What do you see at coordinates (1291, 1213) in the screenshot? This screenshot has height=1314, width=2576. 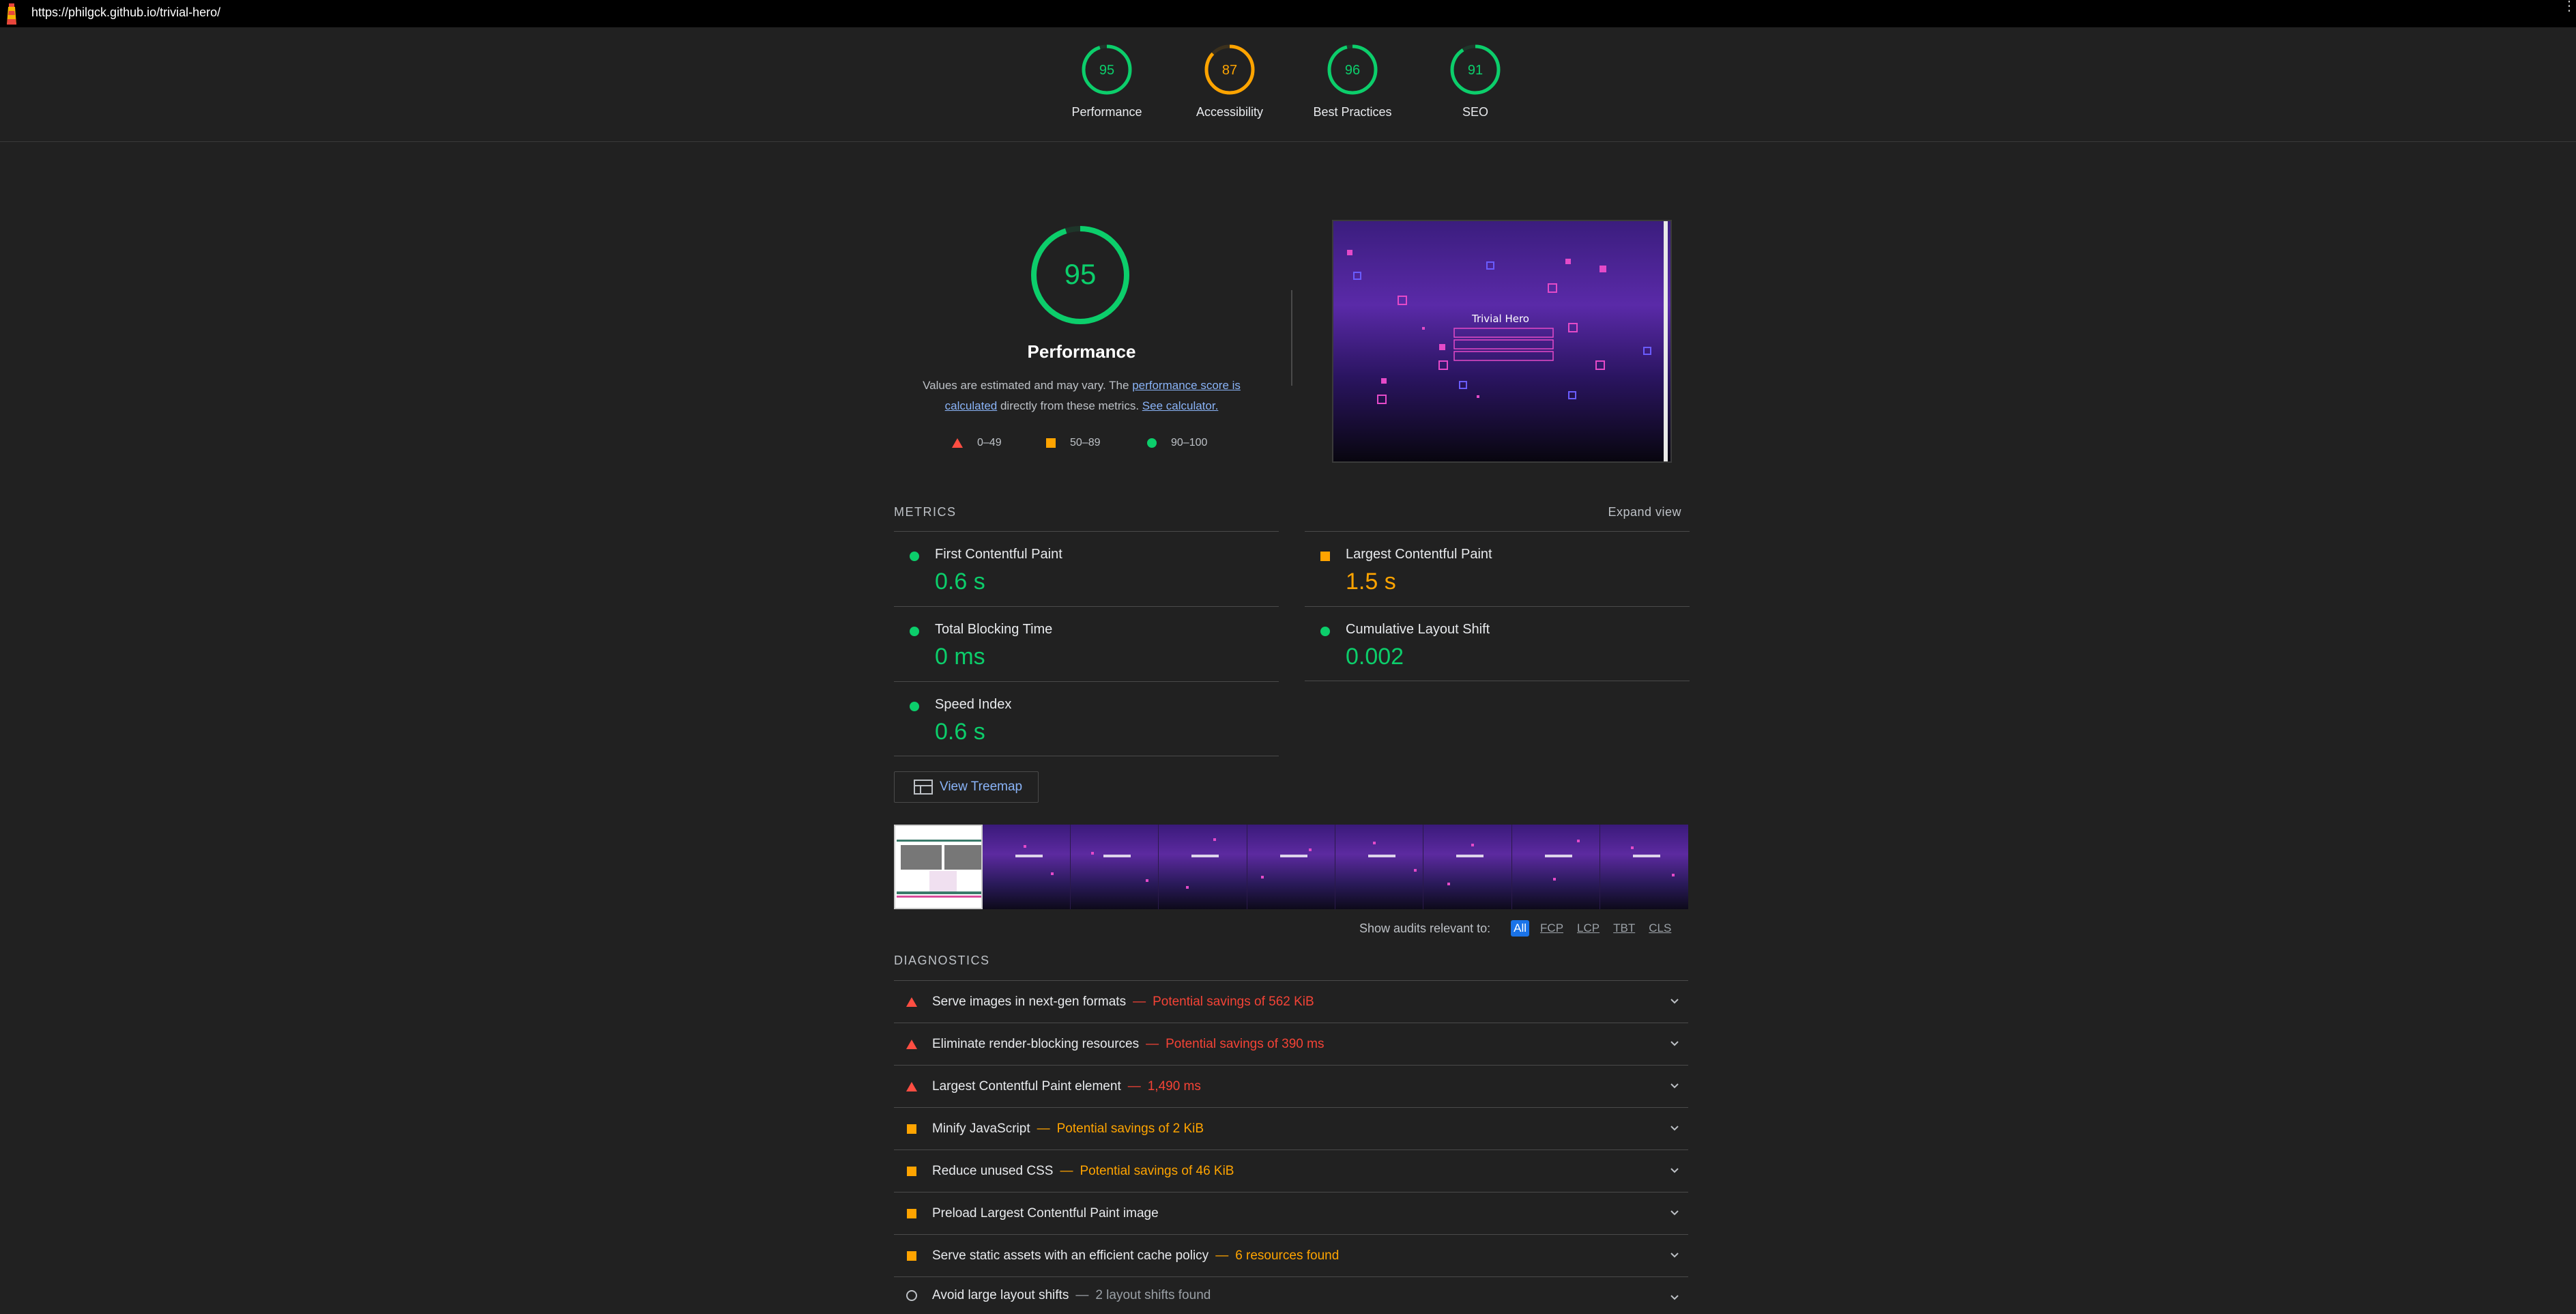 I see `audit-preload-lcp-image: Preload Largest Contentful Paint image` at bounding box center [1291, 1213].